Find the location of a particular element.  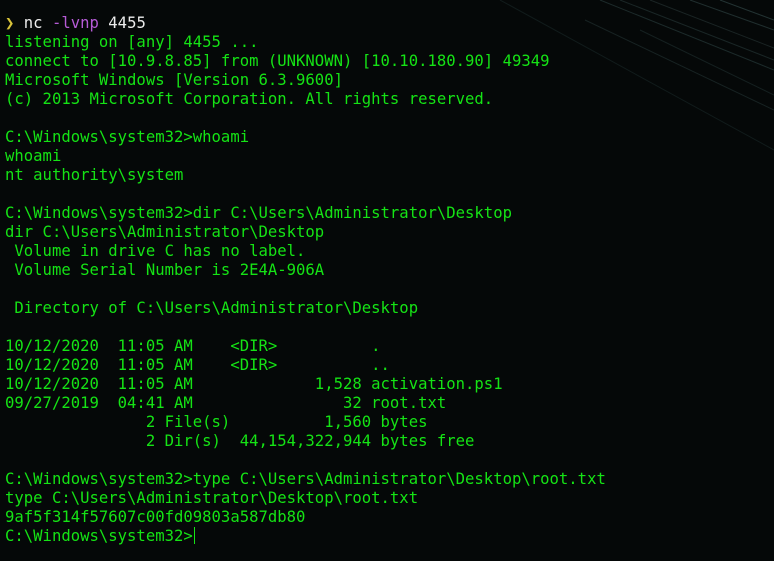

dir-summary-line: 2 Dir(s) 44,154,322,944 bytes free is located at coordinates (240, 441).